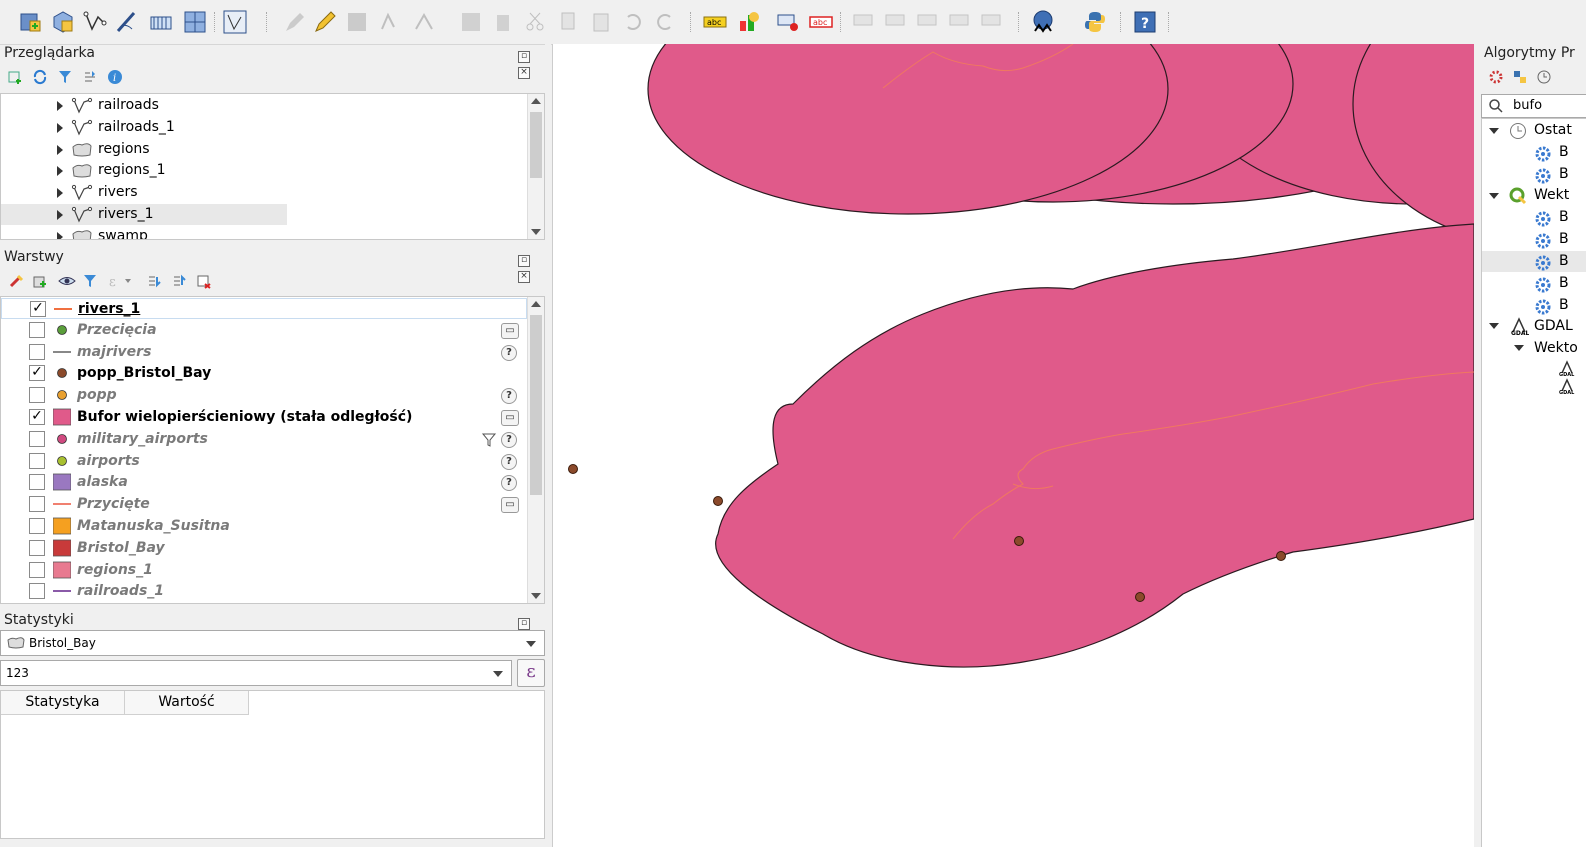  What do you see at coordinates (261, 548) in the screenshot?
I see `layer-row: Bristol_Bay` at bounding box center [261, 548].